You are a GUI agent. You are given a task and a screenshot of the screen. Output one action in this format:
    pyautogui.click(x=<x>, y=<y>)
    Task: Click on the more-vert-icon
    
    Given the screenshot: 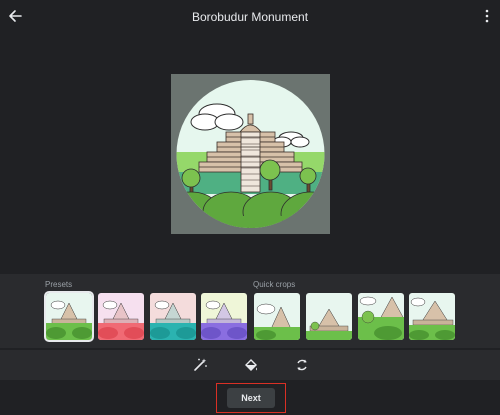 What is the action you would take?
    pyautogui.click(x=487, y=16)
    